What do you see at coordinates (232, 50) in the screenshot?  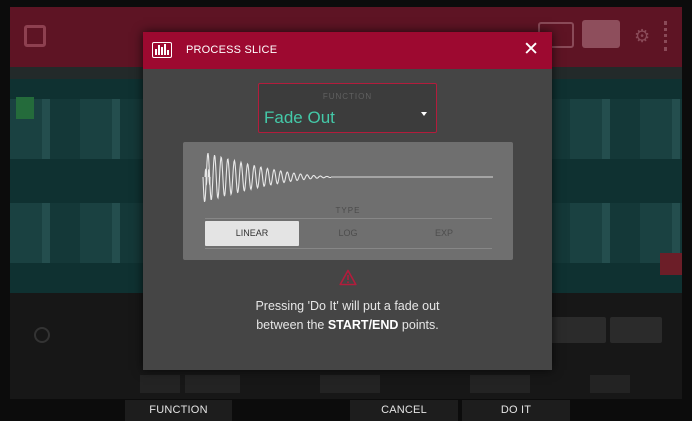 I see `dialog-title: PROCESS SLICE` at bounding box center [232, 50].